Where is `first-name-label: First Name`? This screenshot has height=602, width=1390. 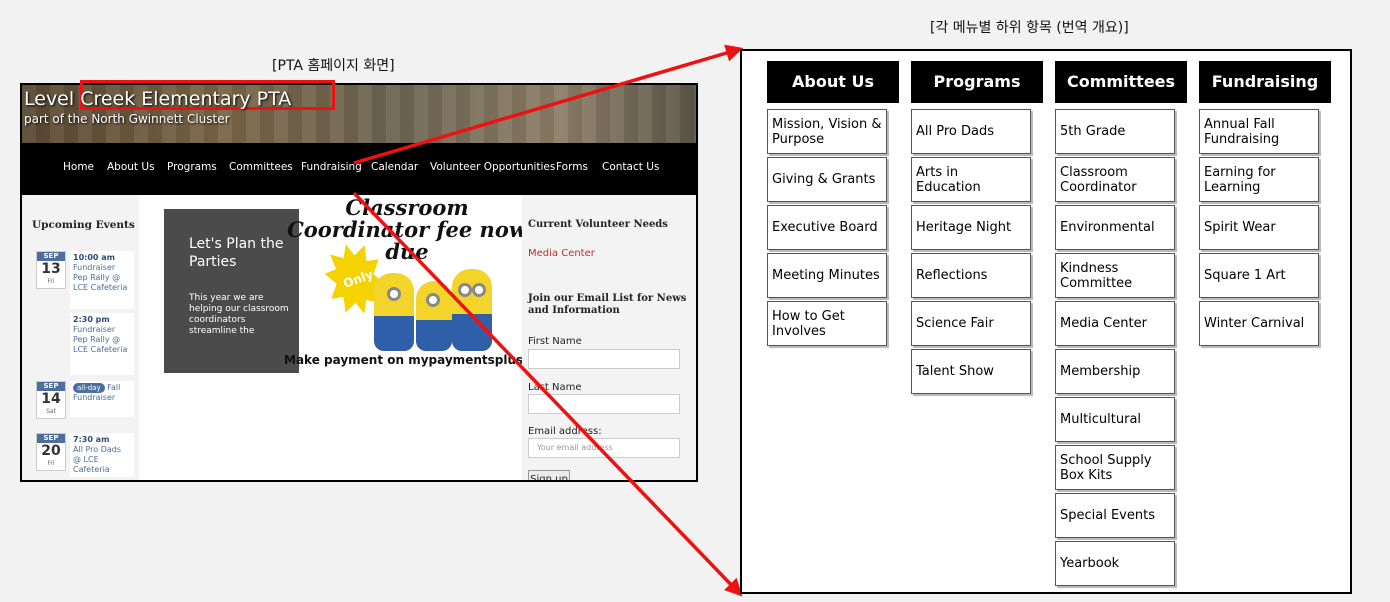 first-name-label: First Name is located at coordinates (555, 341).